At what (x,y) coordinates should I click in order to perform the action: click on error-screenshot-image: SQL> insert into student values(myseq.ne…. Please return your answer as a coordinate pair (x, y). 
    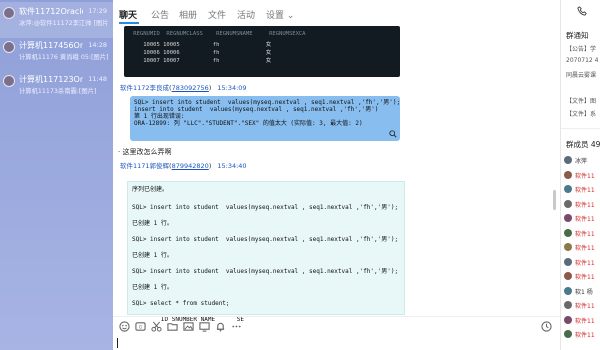
    Looking at the image, I should click on (265, 118).